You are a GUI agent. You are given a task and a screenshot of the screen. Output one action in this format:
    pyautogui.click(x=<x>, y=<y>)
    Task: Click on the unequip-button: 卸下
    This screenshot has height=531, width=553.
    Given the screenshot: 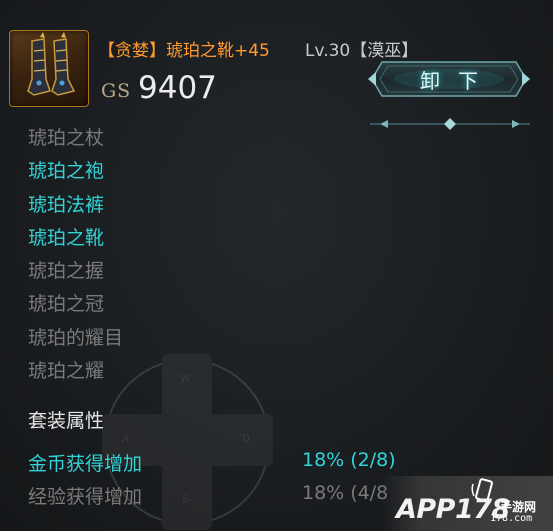 What is the action you would take?
    pyautogui.click(x=449, y=79)
    